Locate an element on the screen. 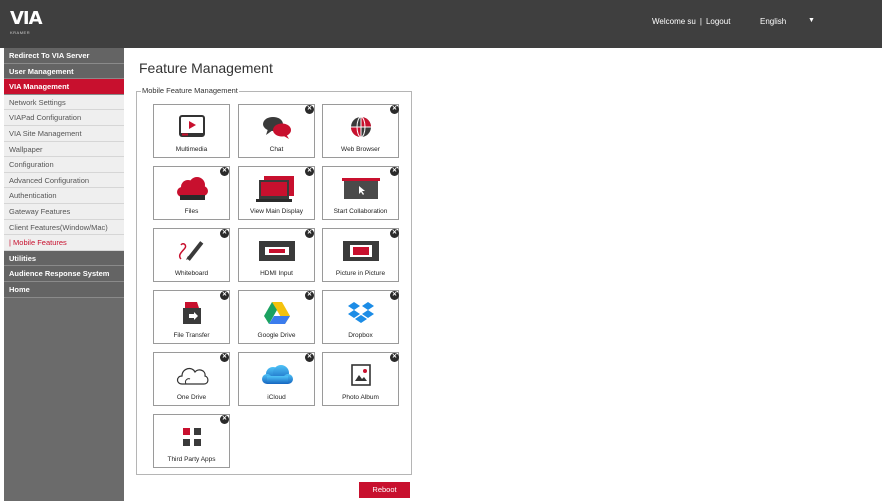 Image resolution: width=882 pixels, height=501 pixels. feature-label: Files is located at coordinates (191, 211).